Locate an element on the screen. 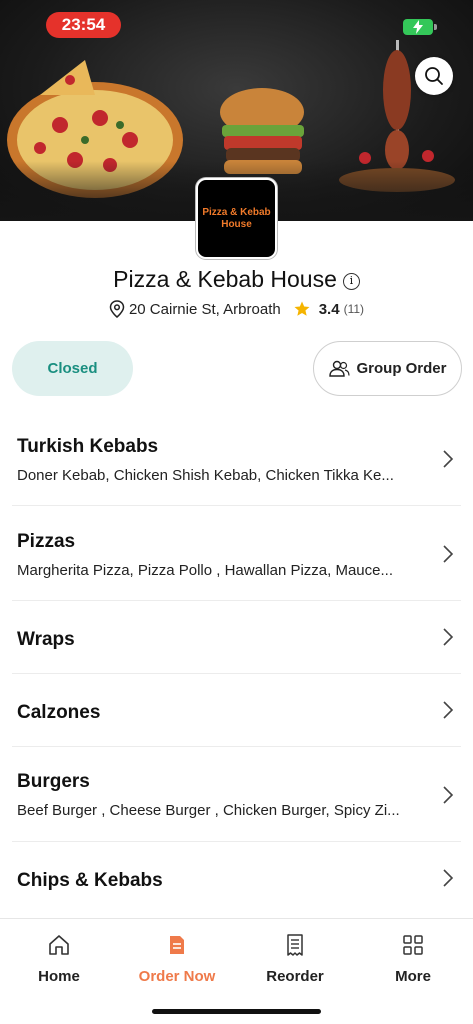 The width and height of the screenshot is (473, 1024). restaurant-address: 20 Cairnie St, Arbroath is located at coordinates (204, 309).